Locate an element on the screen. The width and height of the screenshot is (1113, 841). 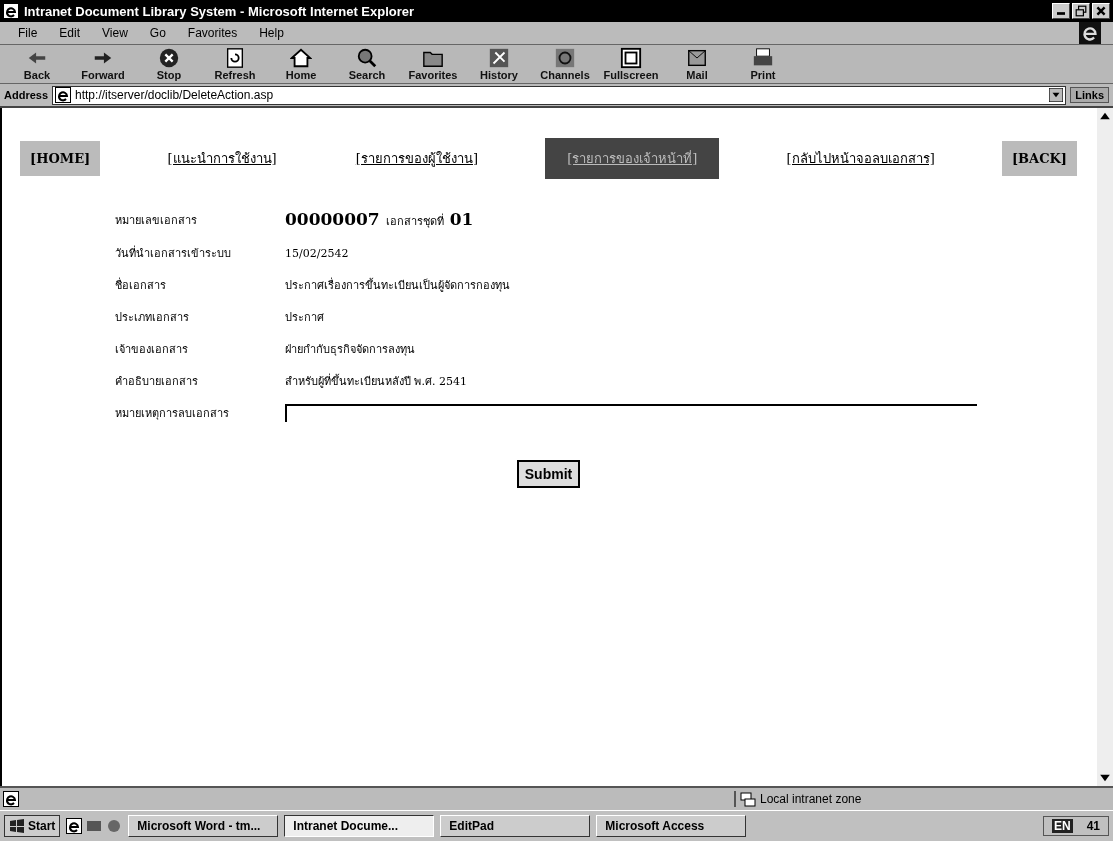
field-value: สำหรับผู้ที่ขึ้นทะเบียนหลังปี พ.ศ. 2541 is located at coordinates (376, 381).